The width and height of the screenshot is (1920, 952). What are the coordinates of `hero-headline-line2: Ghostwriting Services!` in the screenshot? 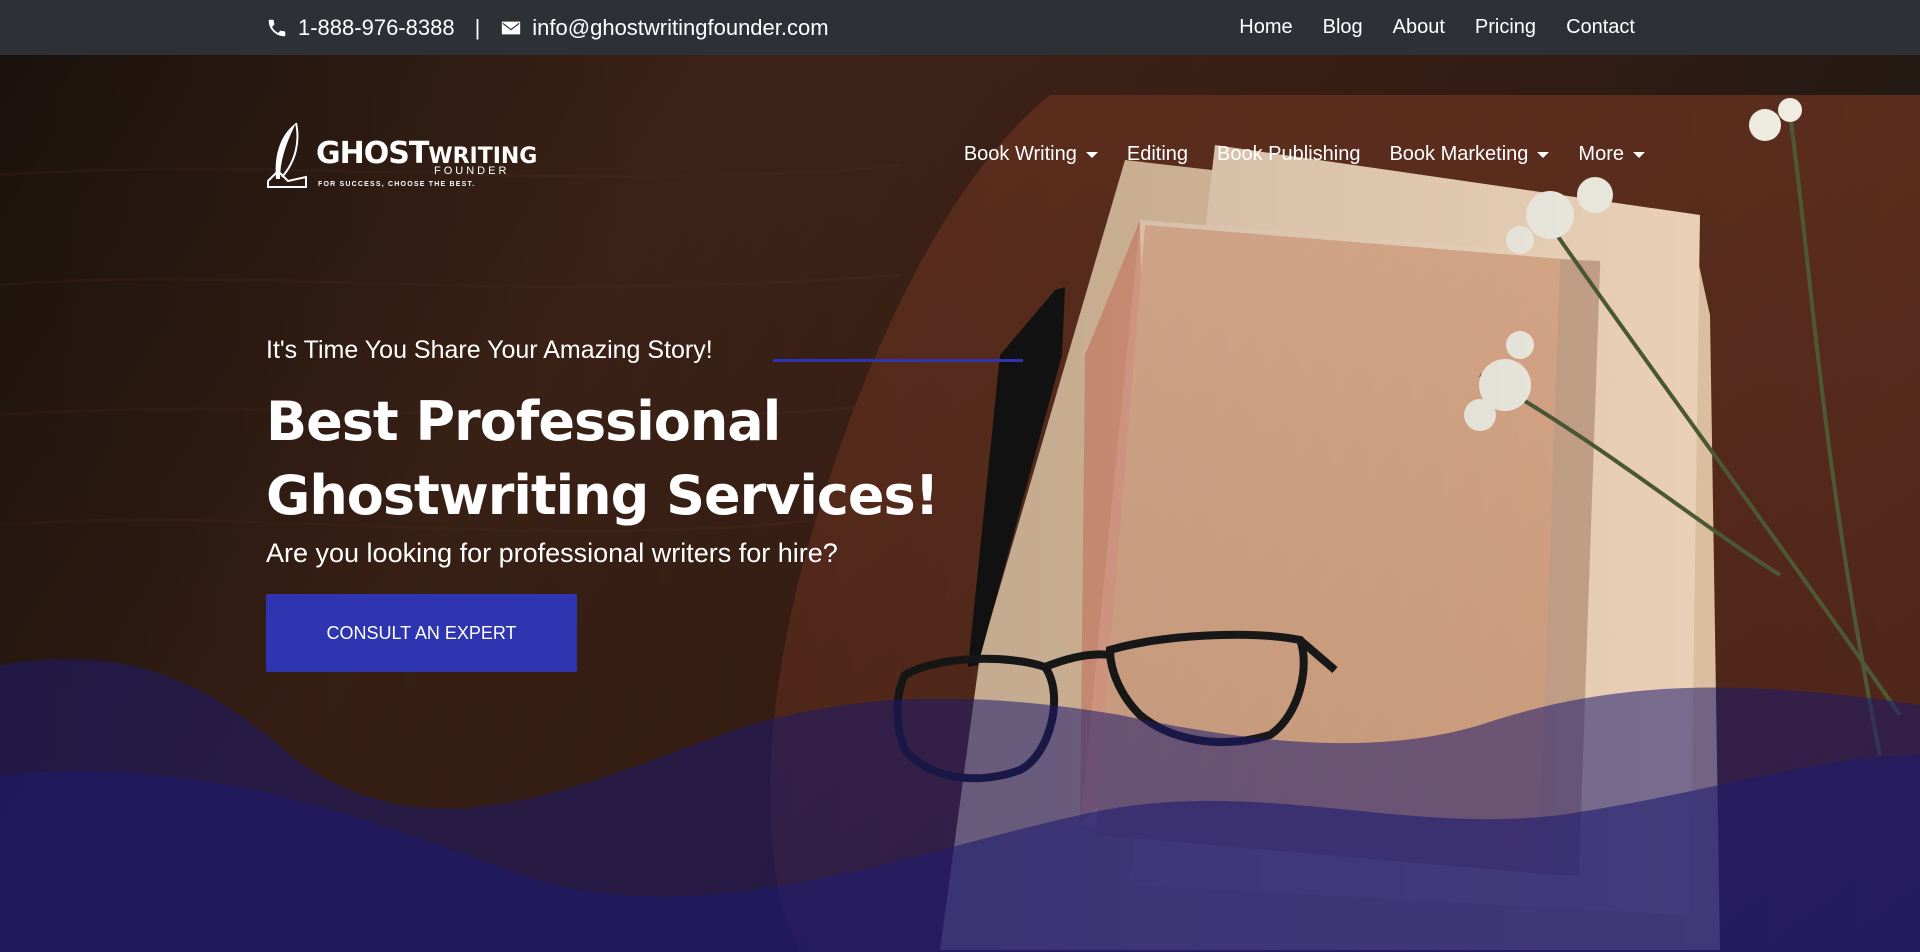 It's located at (602, 495).